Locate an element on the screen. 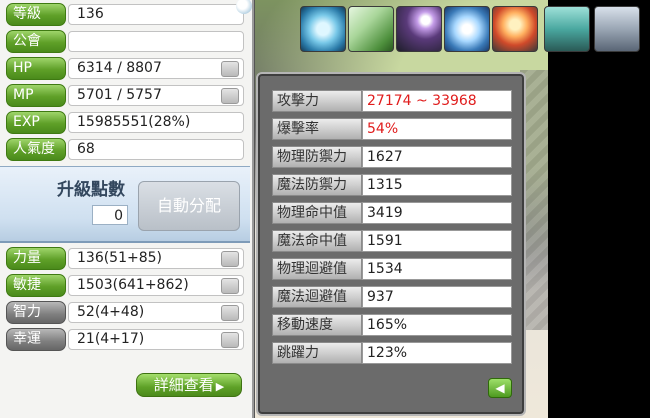  hp-value: 6314 / 8807 is located at coordinates (156, 68).